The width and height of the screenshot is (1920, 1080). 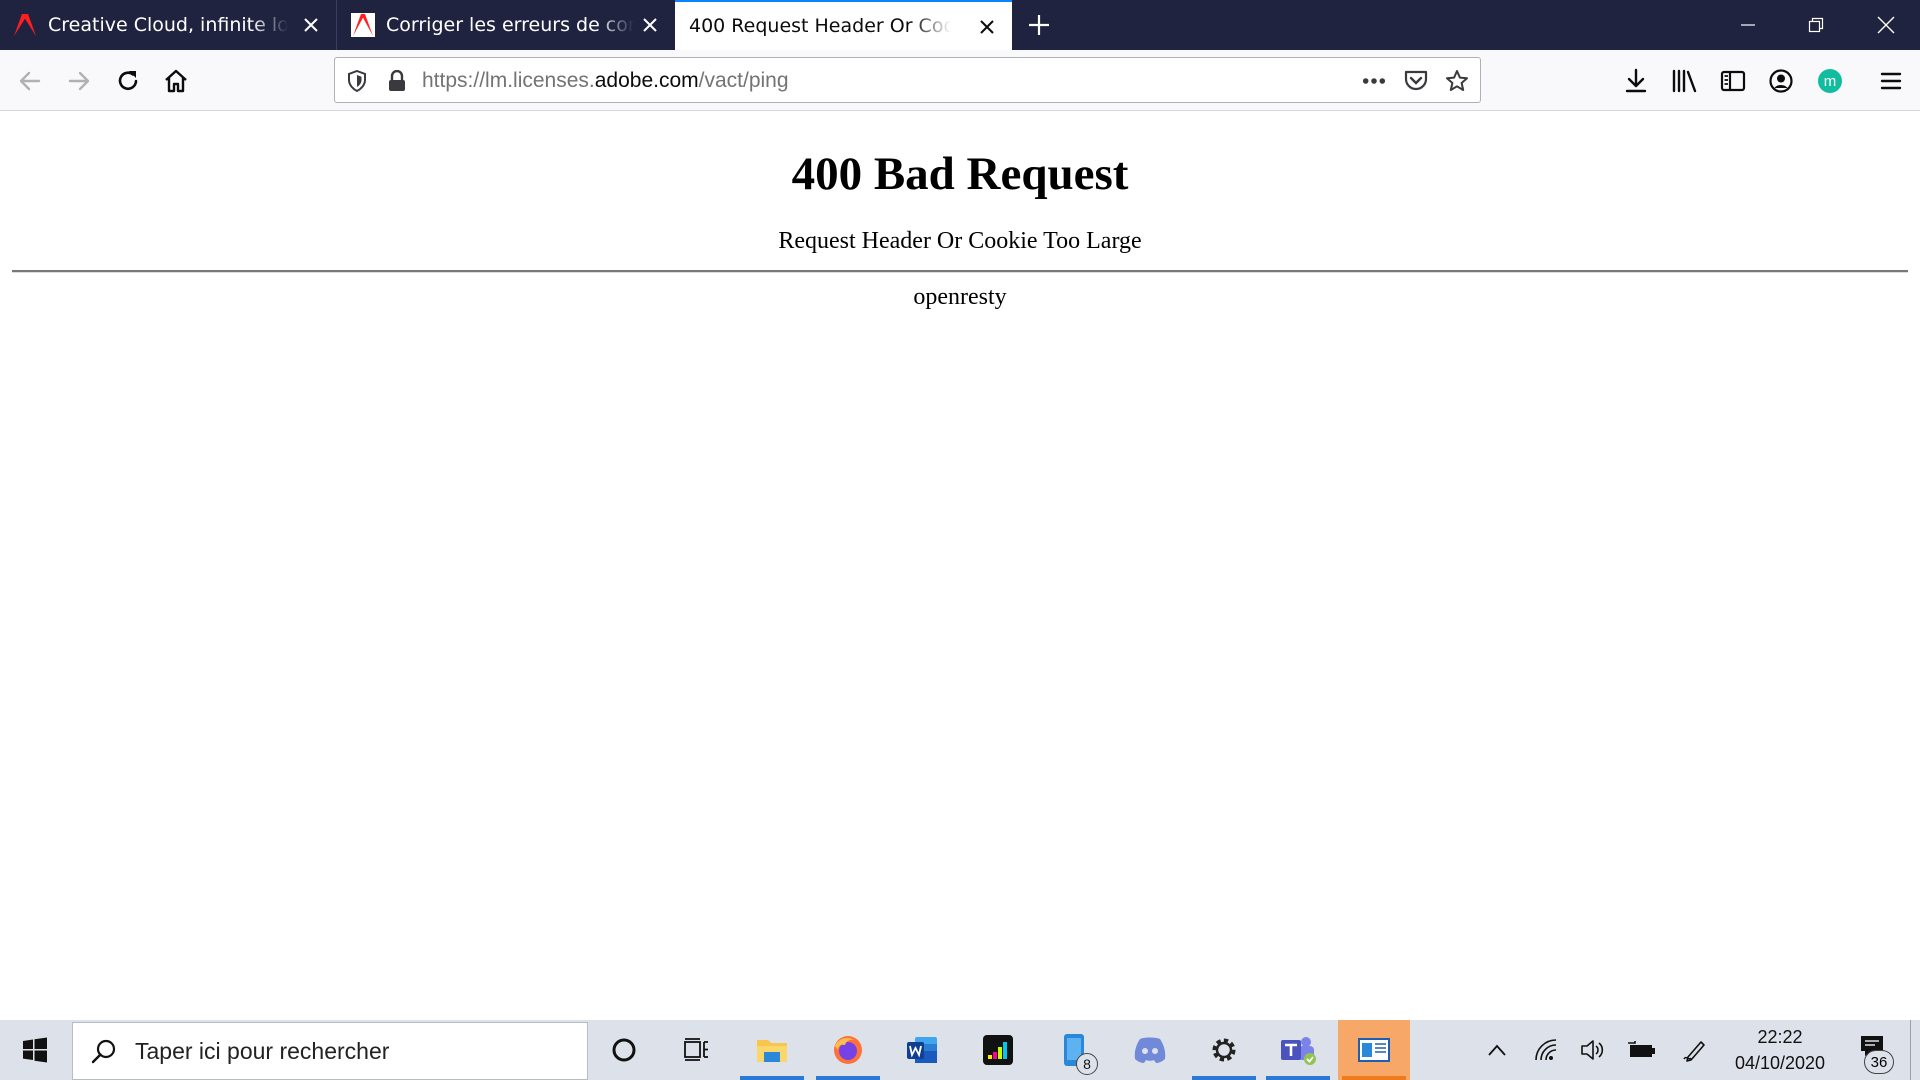 I want to click on word-icon, so click(x=922, y=1050).